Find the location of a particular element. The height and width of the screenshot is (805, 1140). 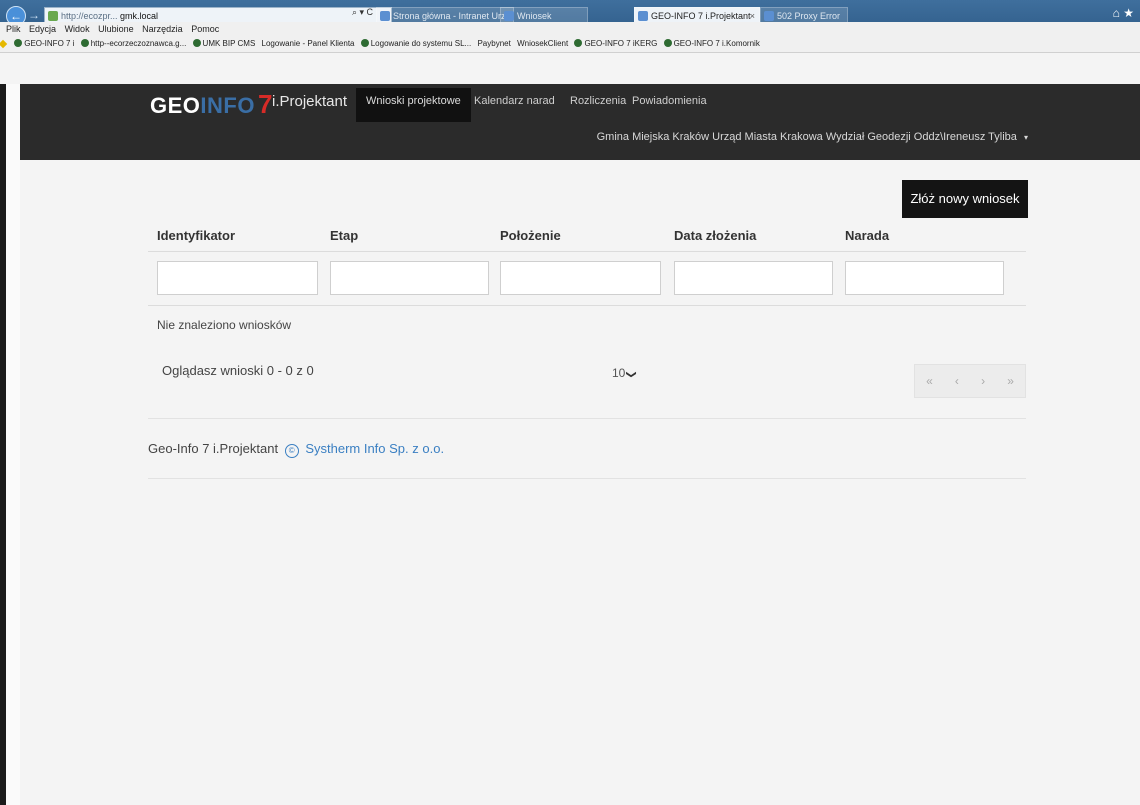

nav-powiadomienia: Powiadomienia is located at coordinates (669, 105).